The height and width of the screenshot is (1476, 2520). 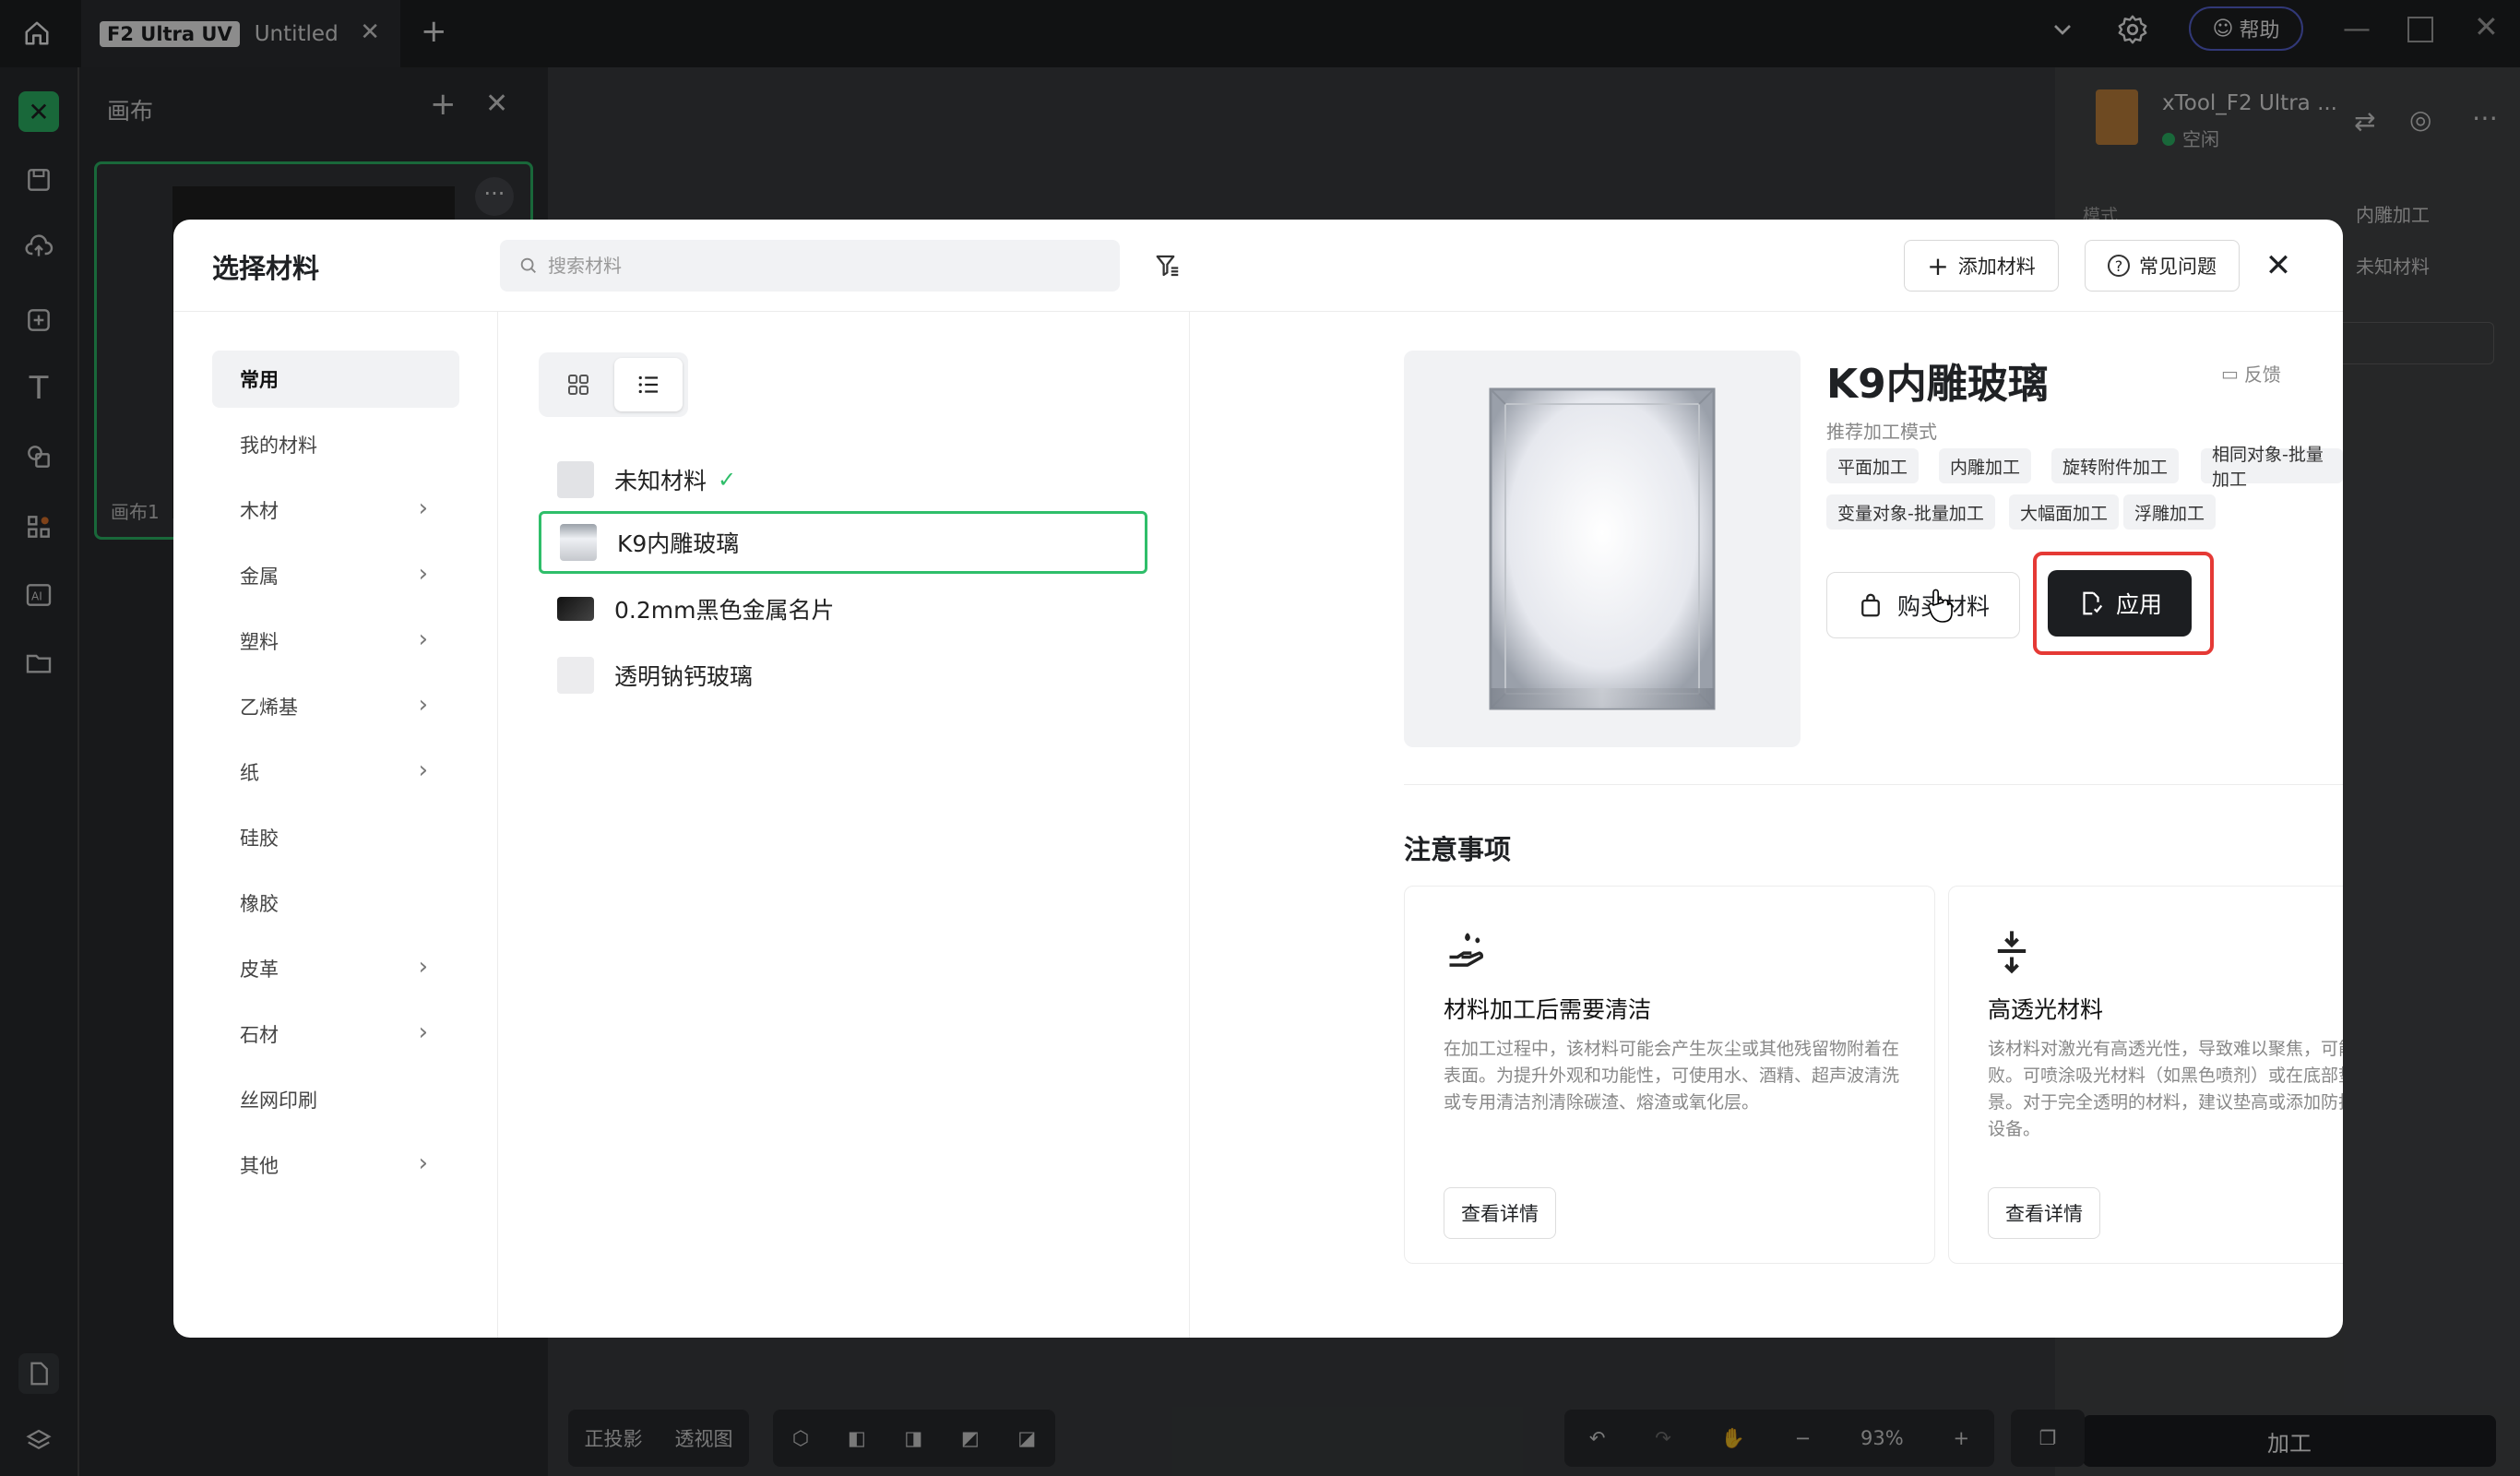 I want to click on mode-tag: 大幅面加工, so click(x=2064, y=512).